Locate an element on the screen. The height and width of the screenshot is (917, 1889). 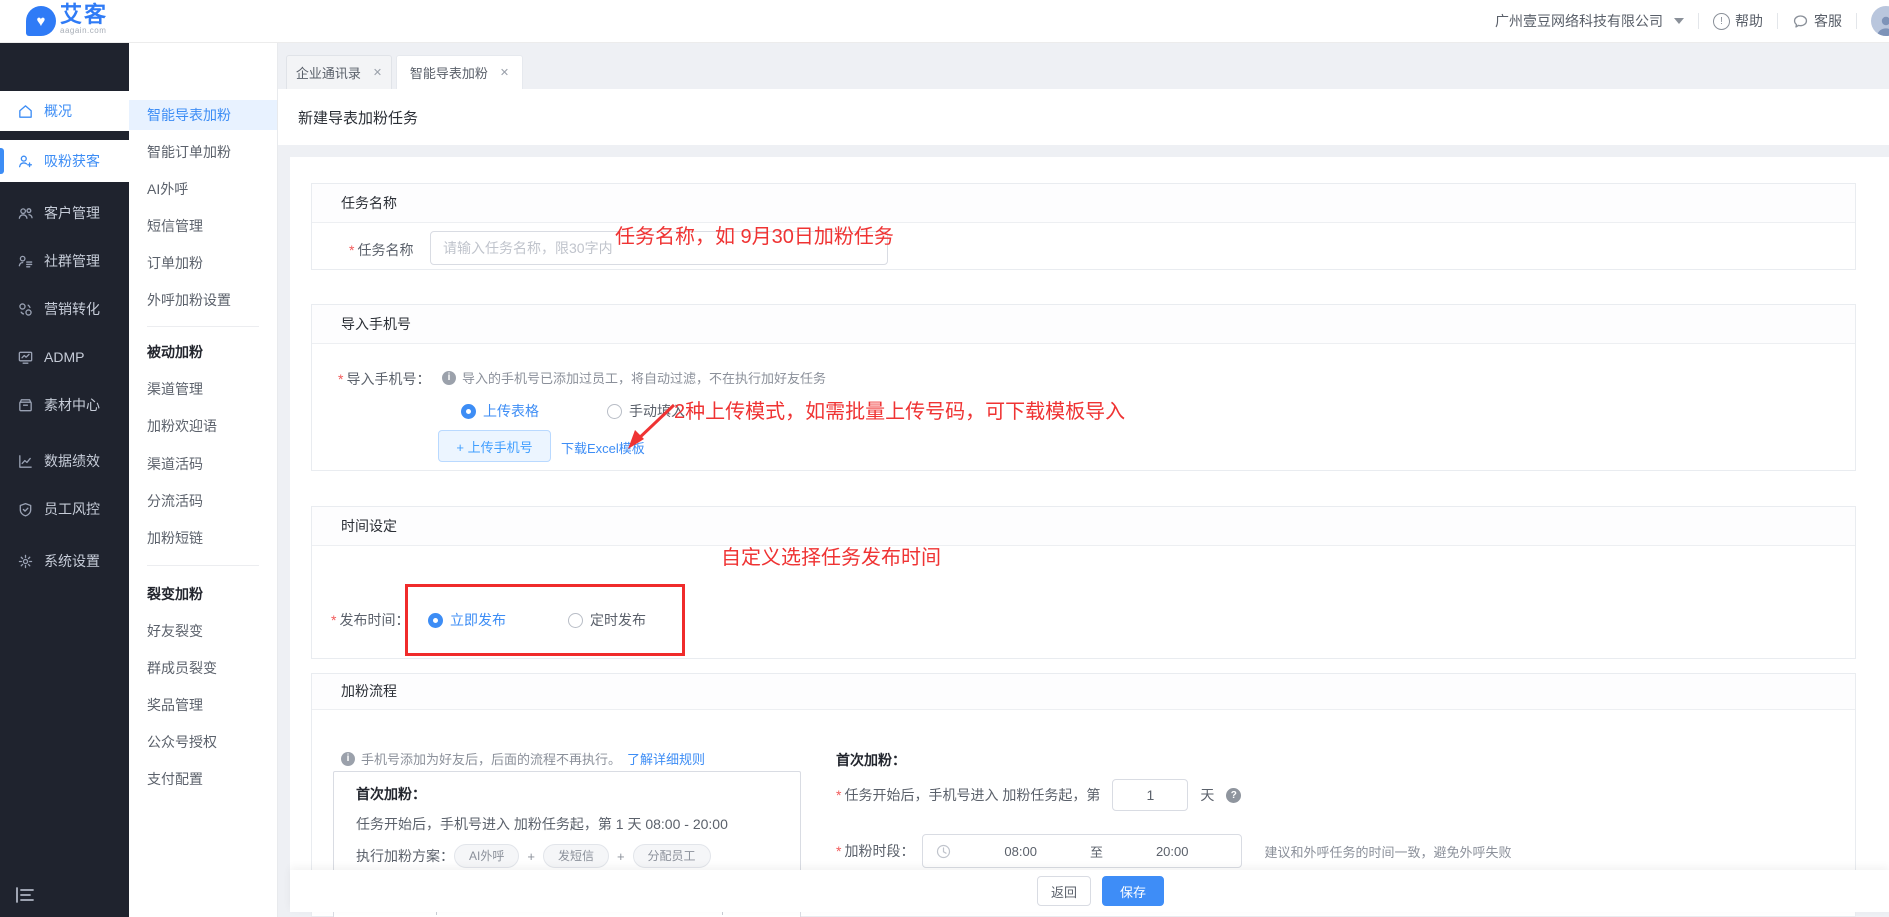
save-button: 保存 is located at coordinates (1133, 891).